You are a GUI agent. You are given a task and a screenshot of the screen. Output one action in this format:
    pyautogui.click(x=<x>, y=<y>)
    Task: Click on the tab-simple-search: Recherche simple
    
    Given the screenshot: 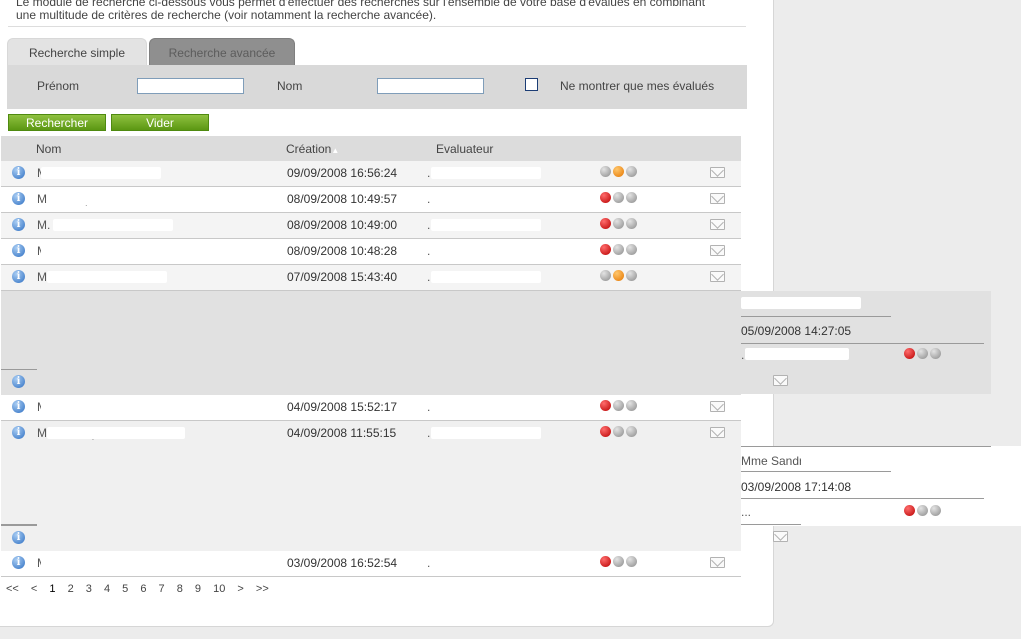 What is the action you would take?
    pyautogui.click(x=77, y=52)
    